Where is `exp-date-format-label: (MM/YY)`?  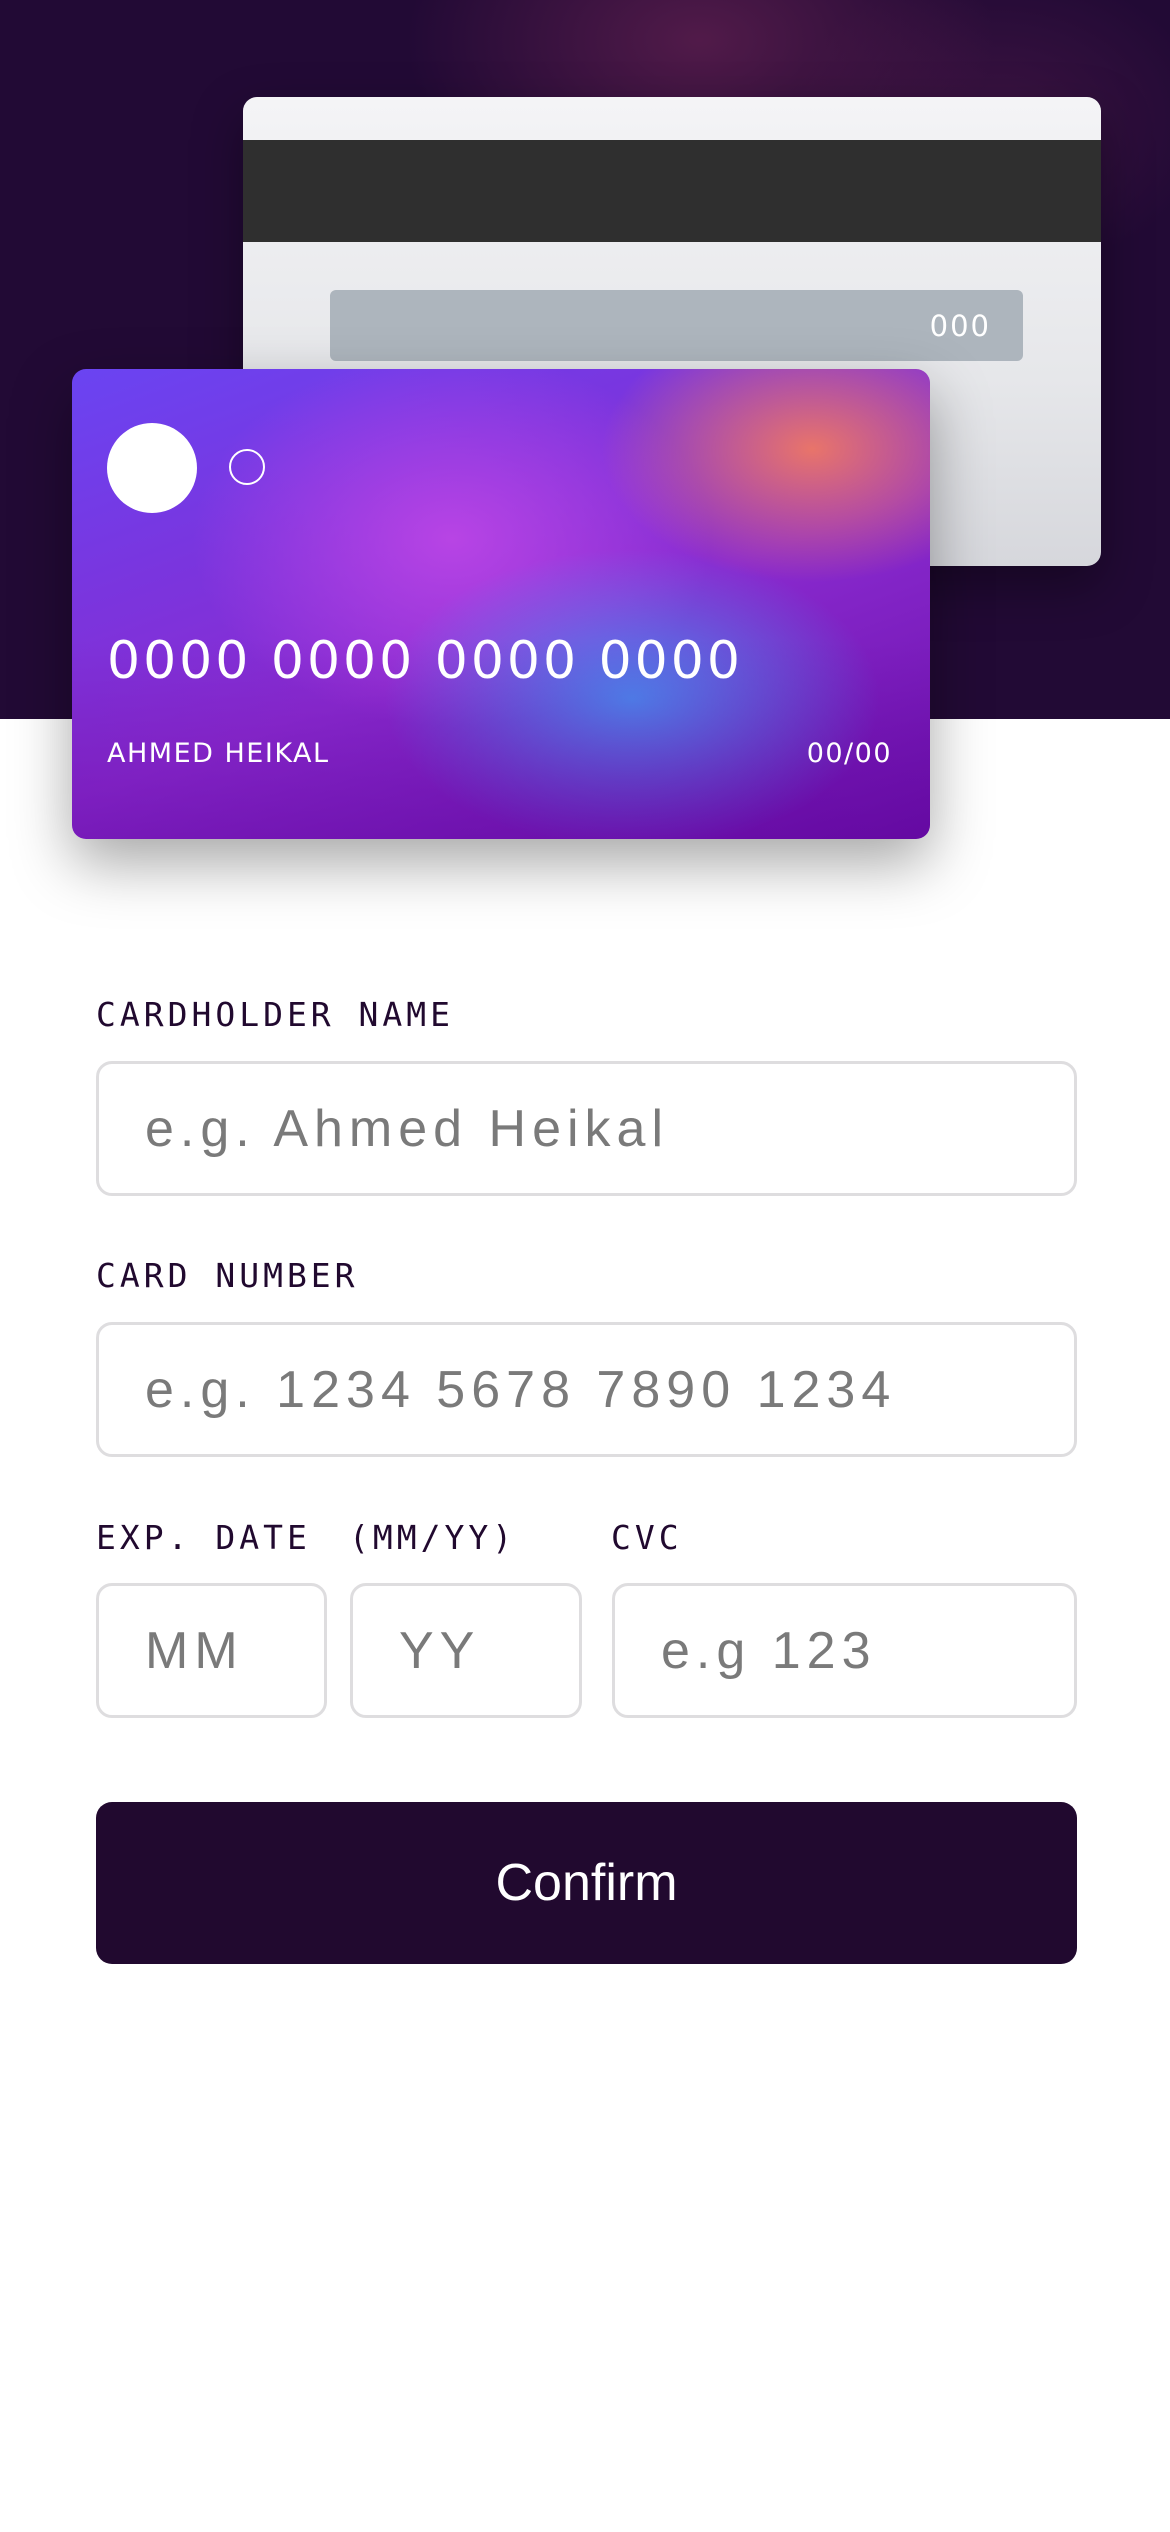
exp-date-format-label: (MM/YY) is located at coordinates (433, 1537).